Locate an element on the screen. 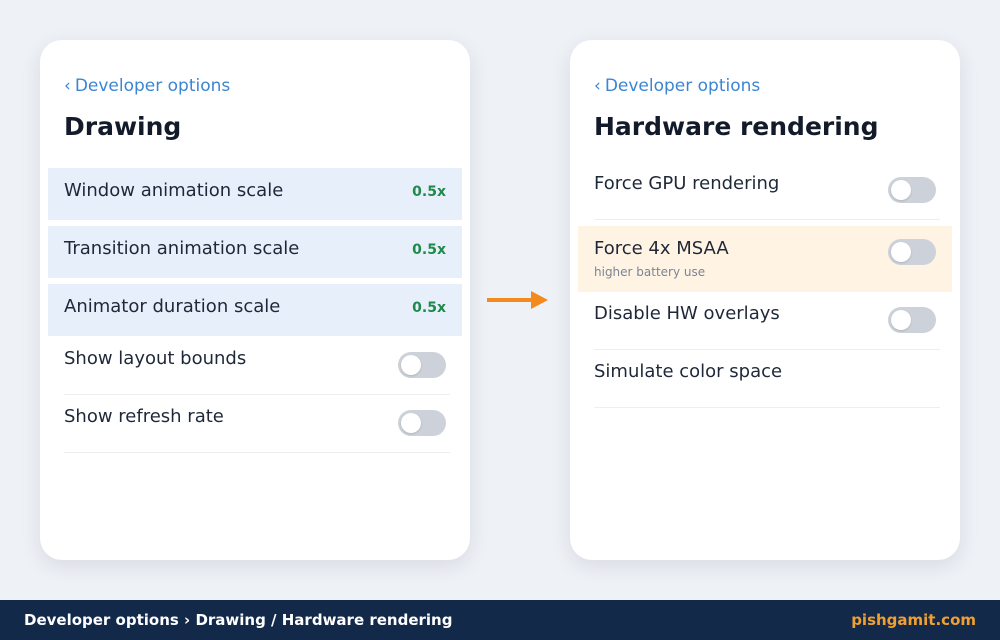 The height and width of the screenshot is (640, 1000). page-title: Hardware rendering is located at coordinates (736, 126).